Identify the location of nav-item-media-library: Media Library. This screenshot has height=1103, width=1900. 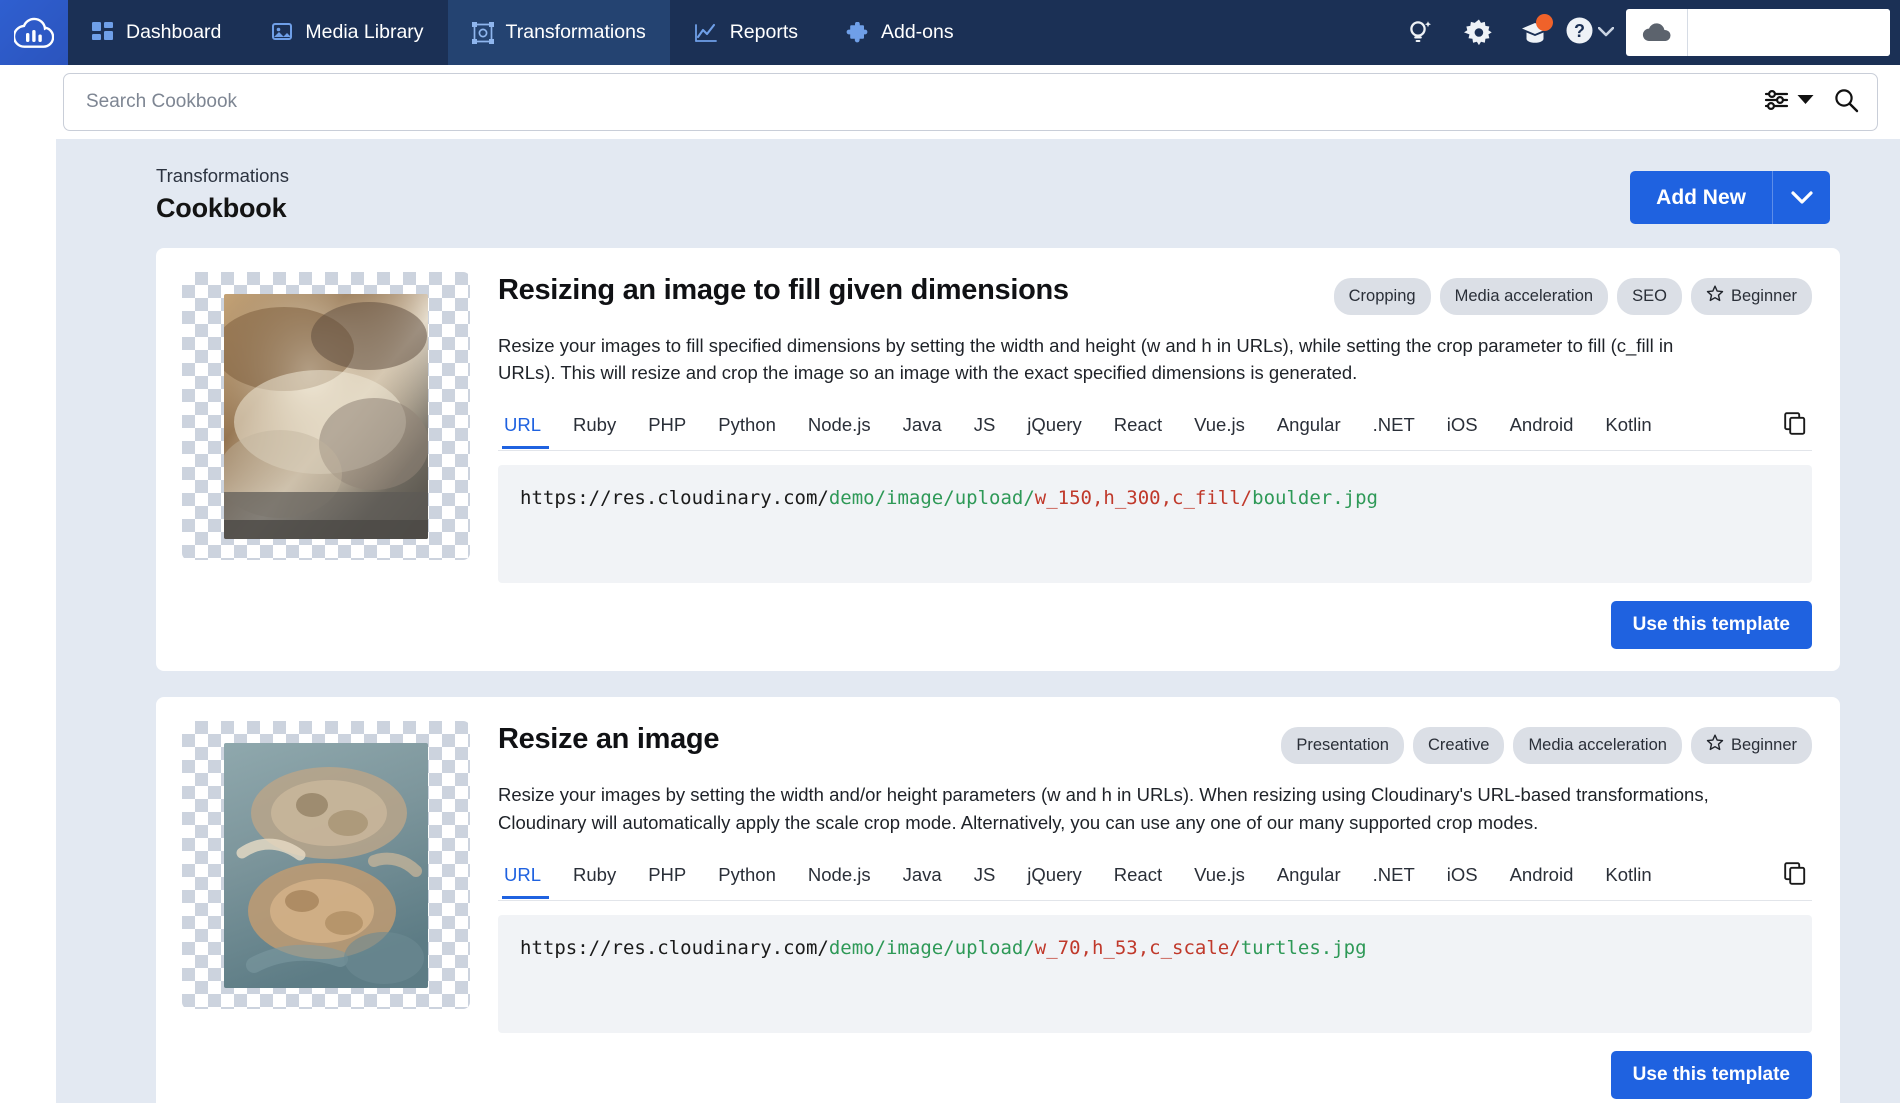
(346, 32).